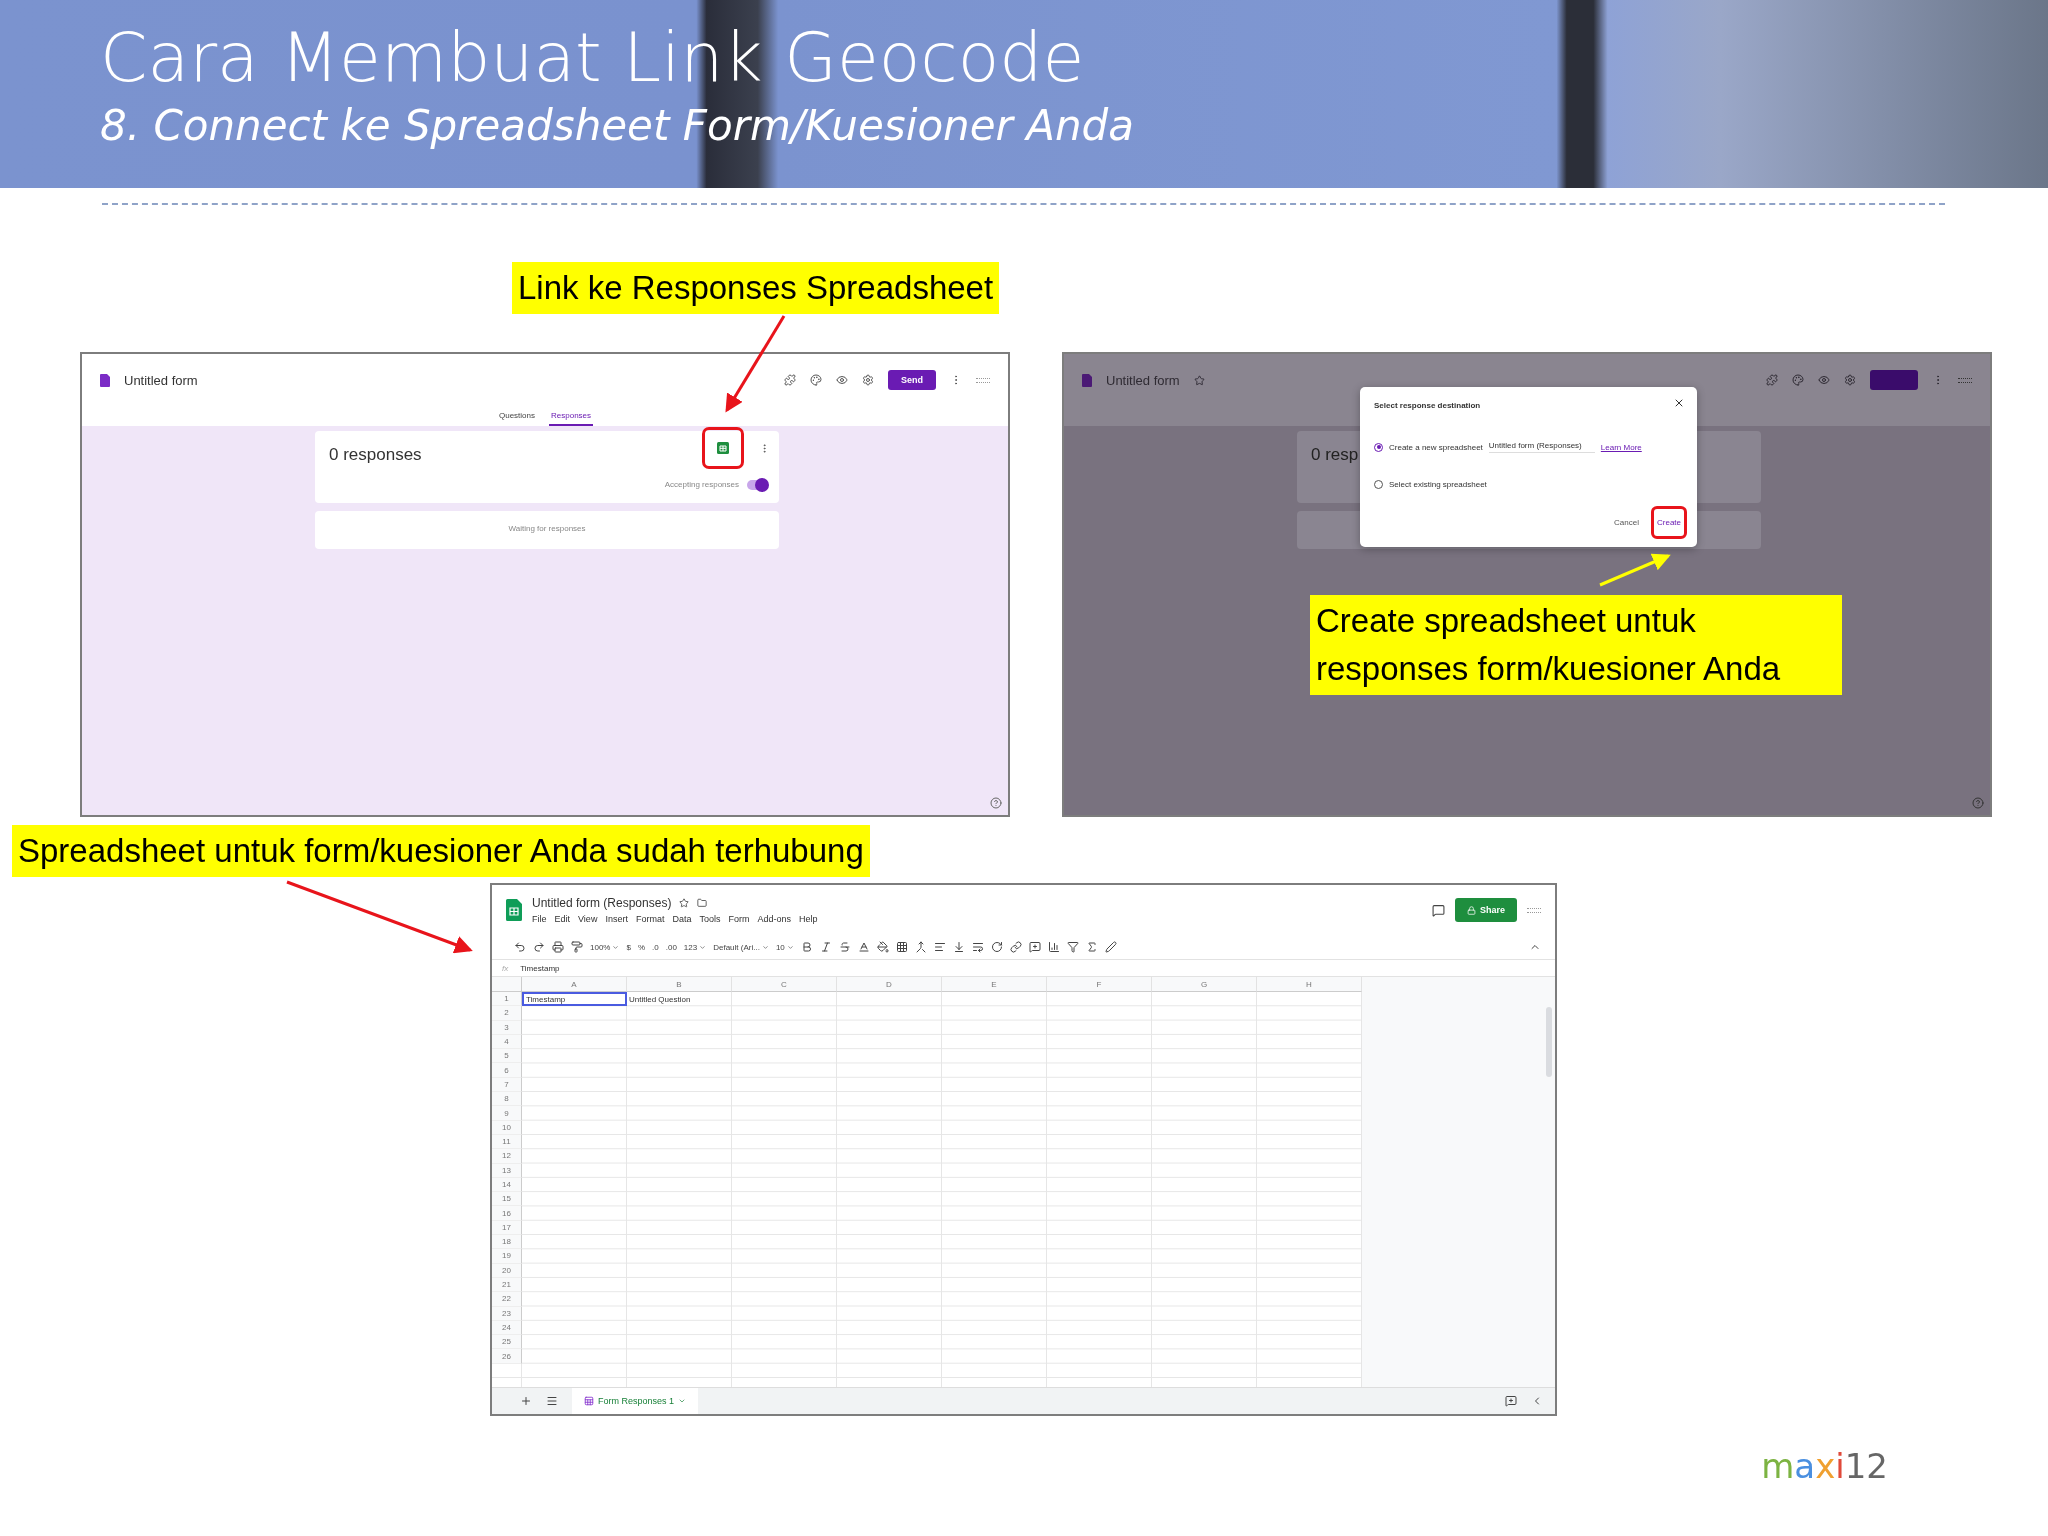 The width and height of the screenshot is (2048, 1536). I want to click on row-header: 22, so click(507, 1299).